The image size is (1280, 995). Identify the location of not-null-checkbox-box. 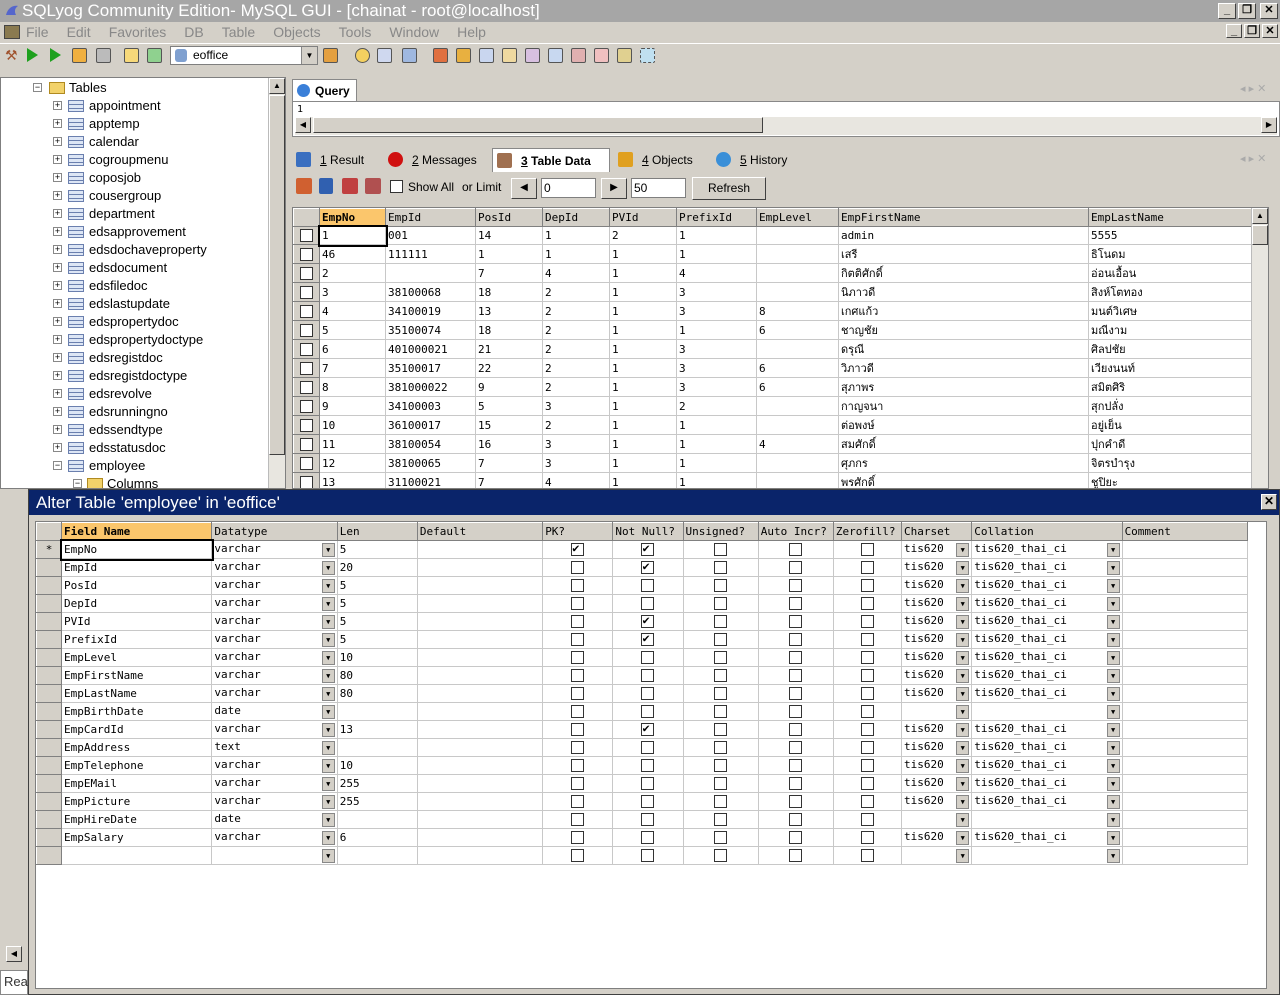
(648, 567).